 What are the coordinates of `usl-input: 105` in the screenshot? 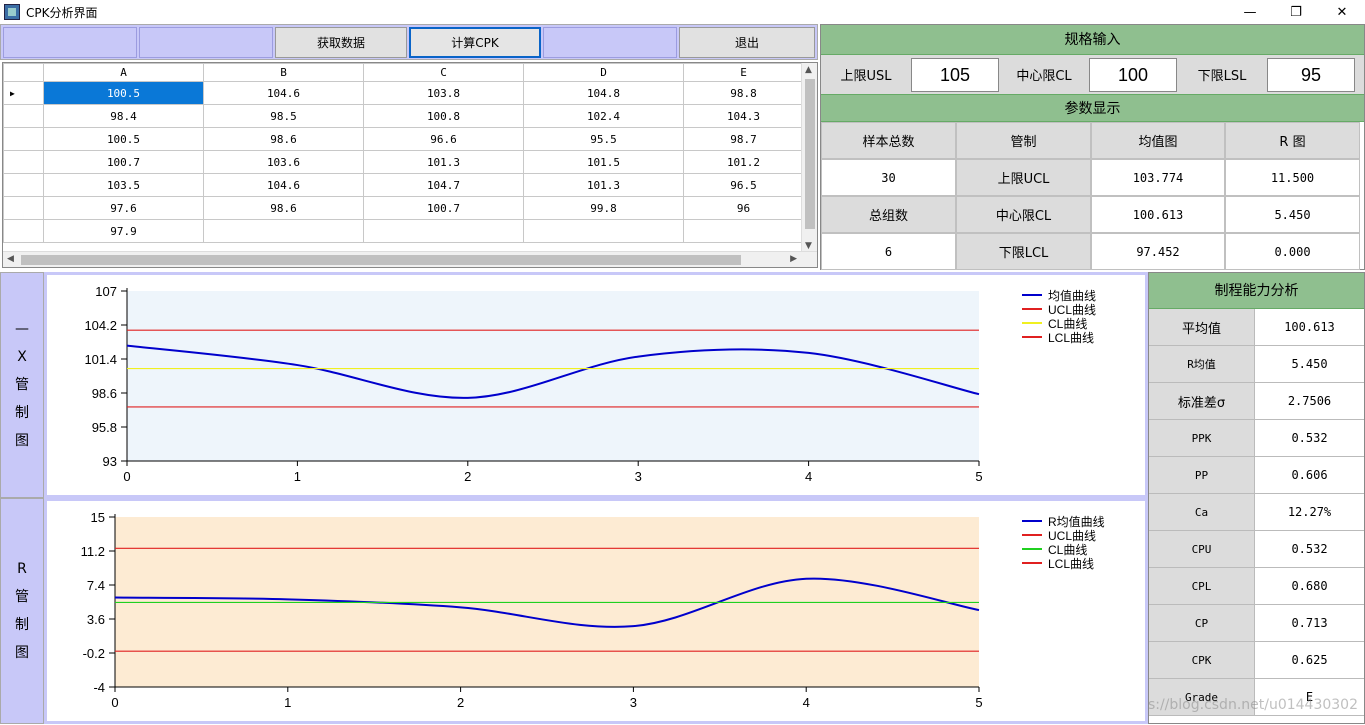 It's located at (955, 74).